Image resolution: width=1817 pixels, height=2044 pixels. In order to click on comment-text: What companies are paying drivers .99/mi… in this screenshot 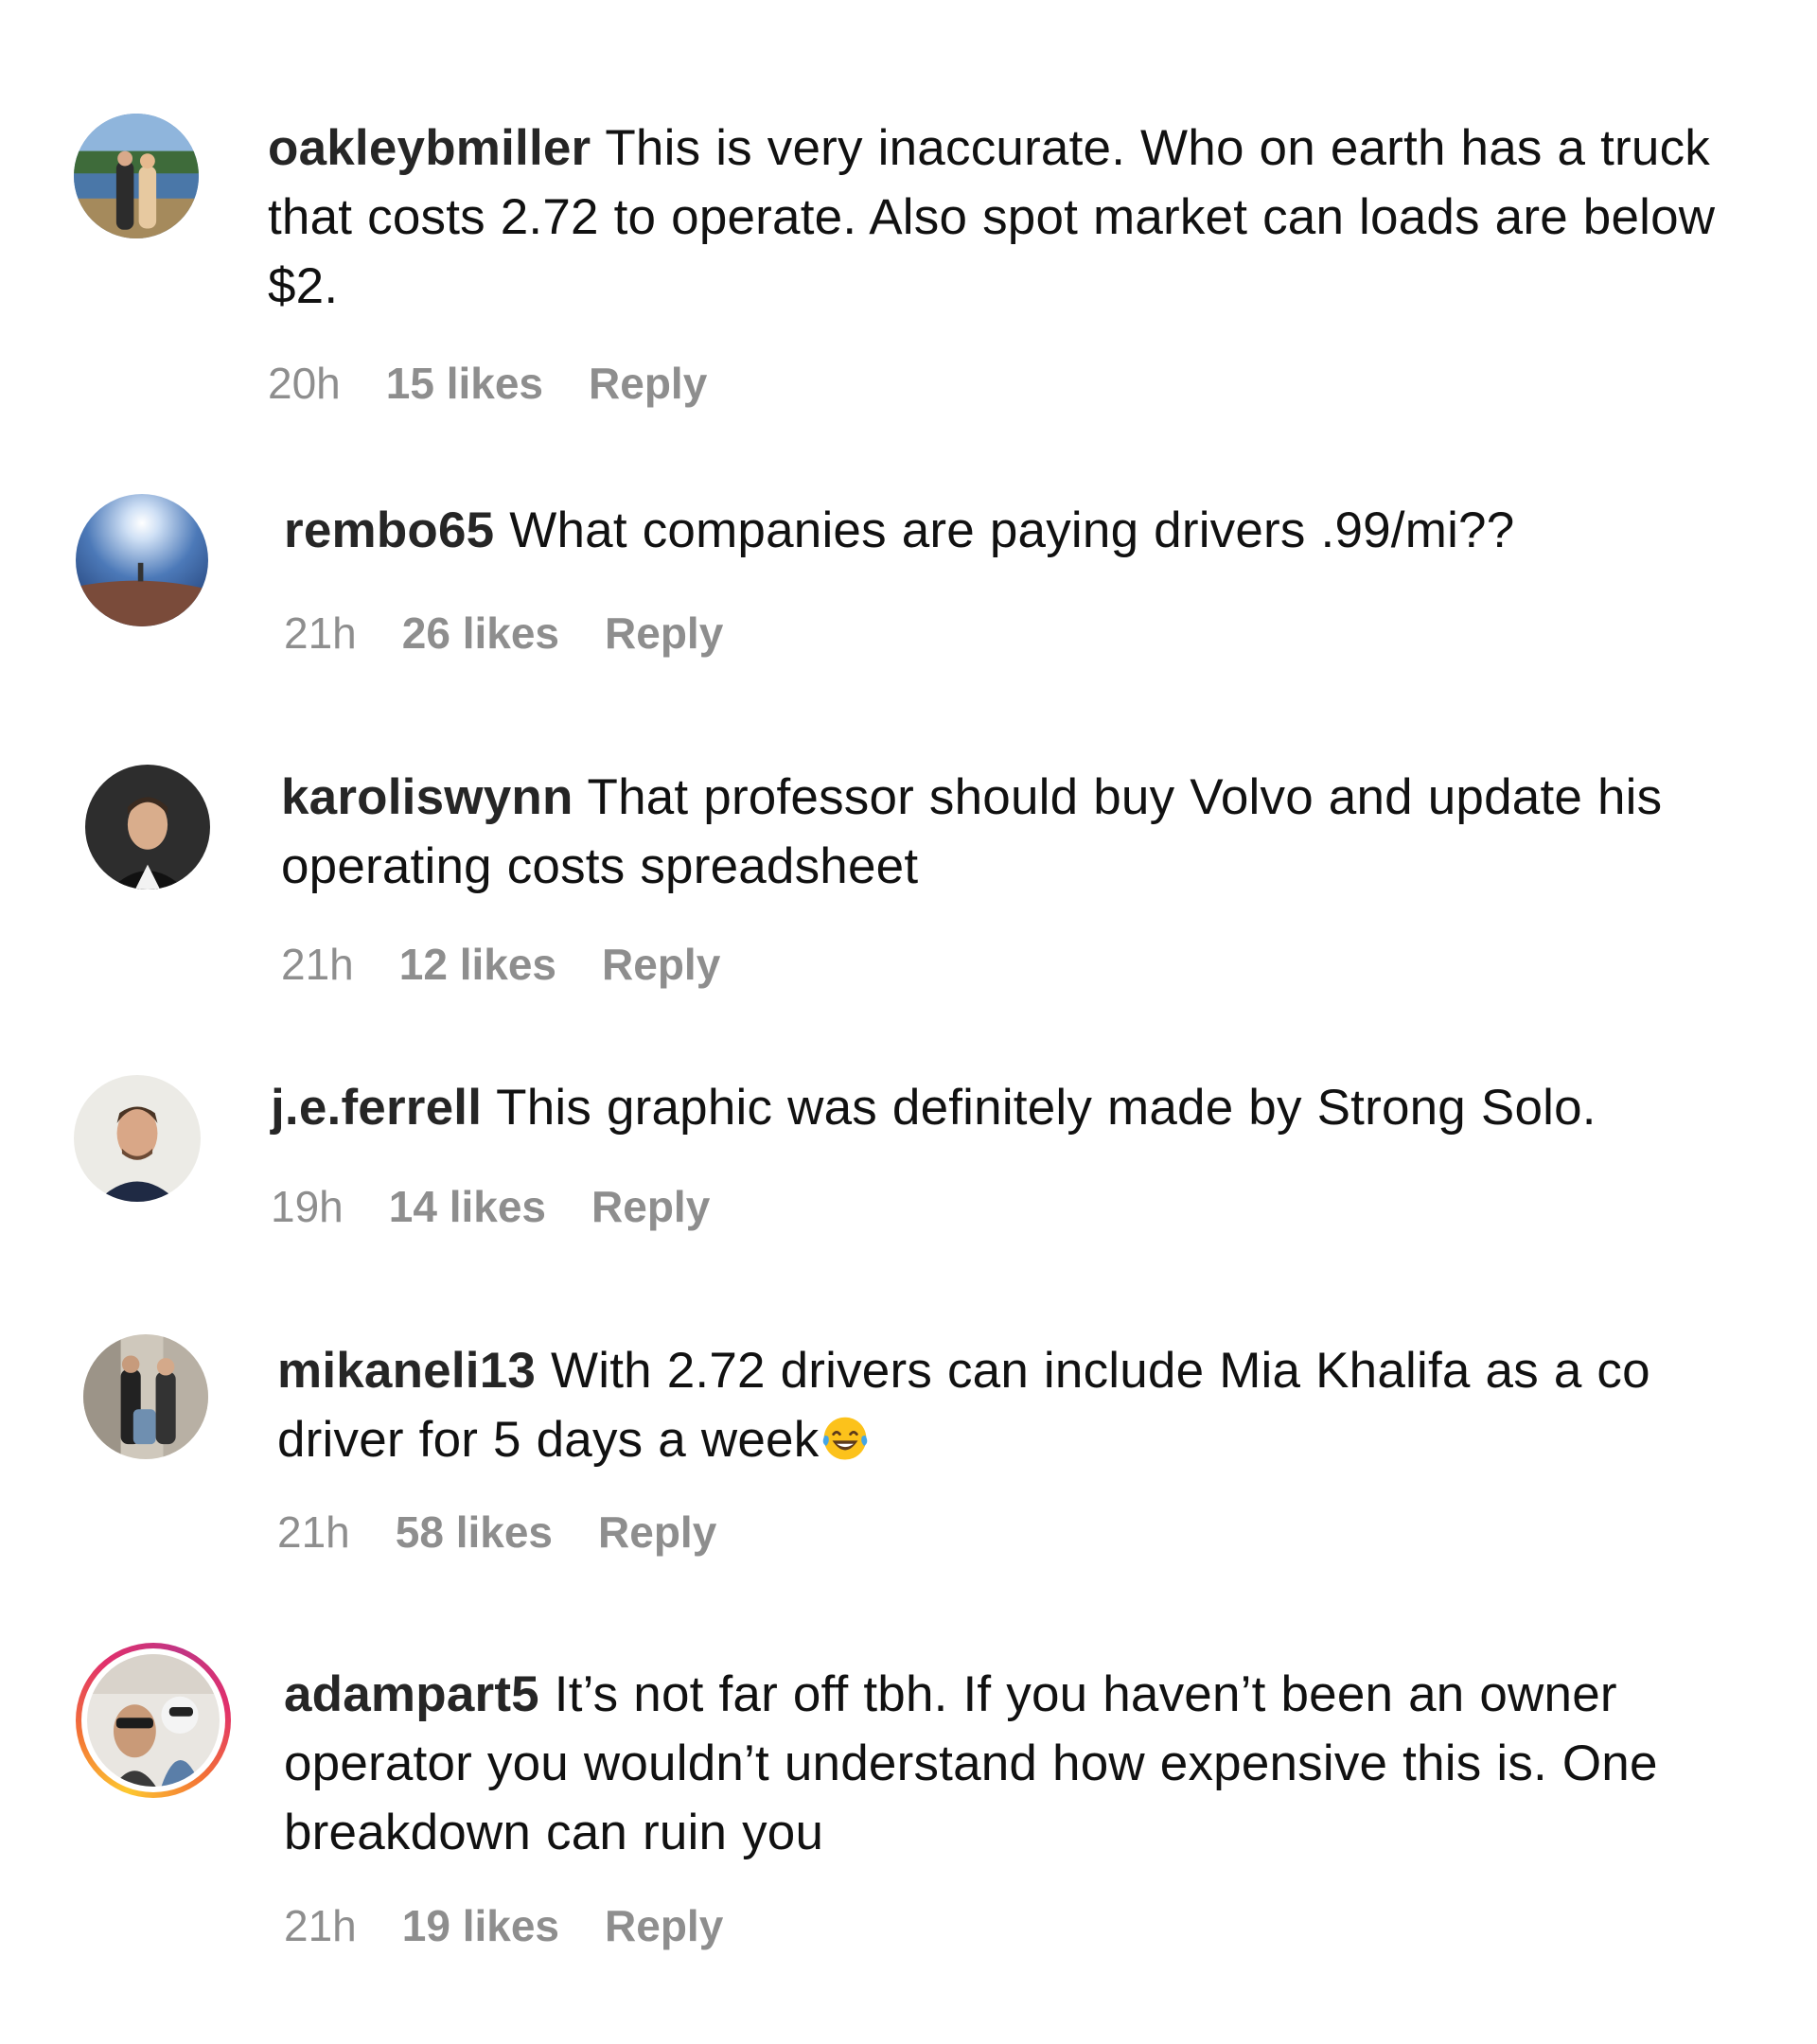, I will do `click(1012, 530)`.